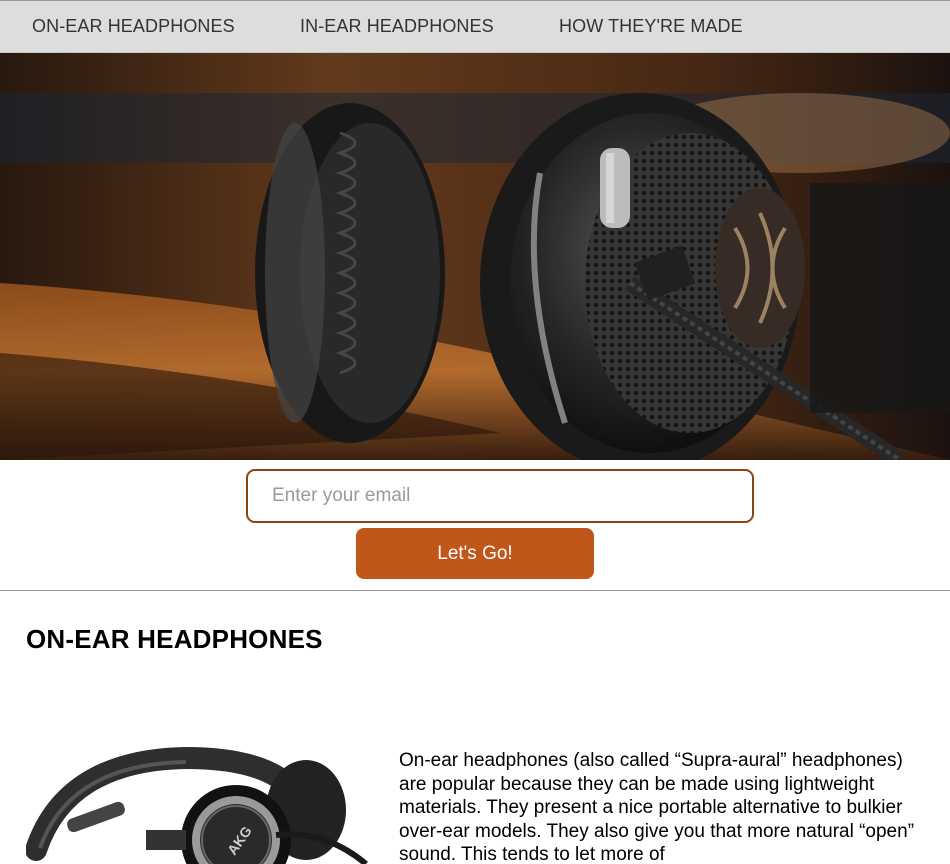  What do you see at coordinates (475, 590) in the screenshot?
I see `section-divider` at bounding box center [475, 590].